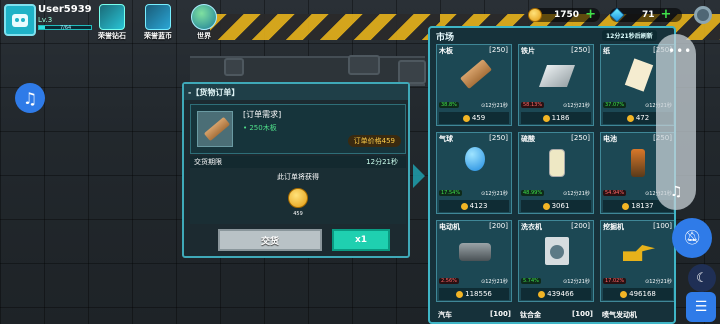 The width and height of the screenshot is (720, 324). Describe the element at coordinates (617, 15) in the screenshot. I see `gem-icon` at that location.